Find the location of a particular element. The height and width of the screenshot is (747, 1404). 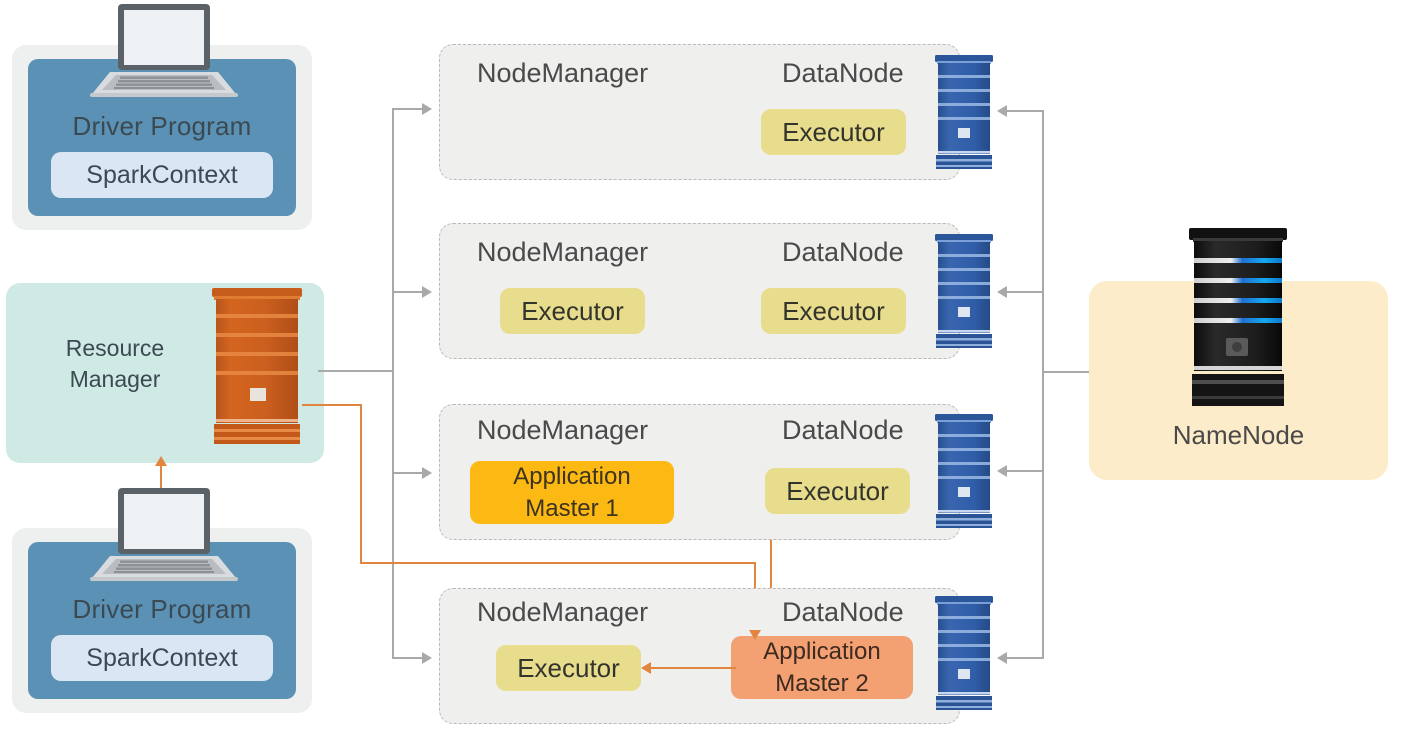

connector-rm-to-am2-seg2 is located at coordinates (361, 484).